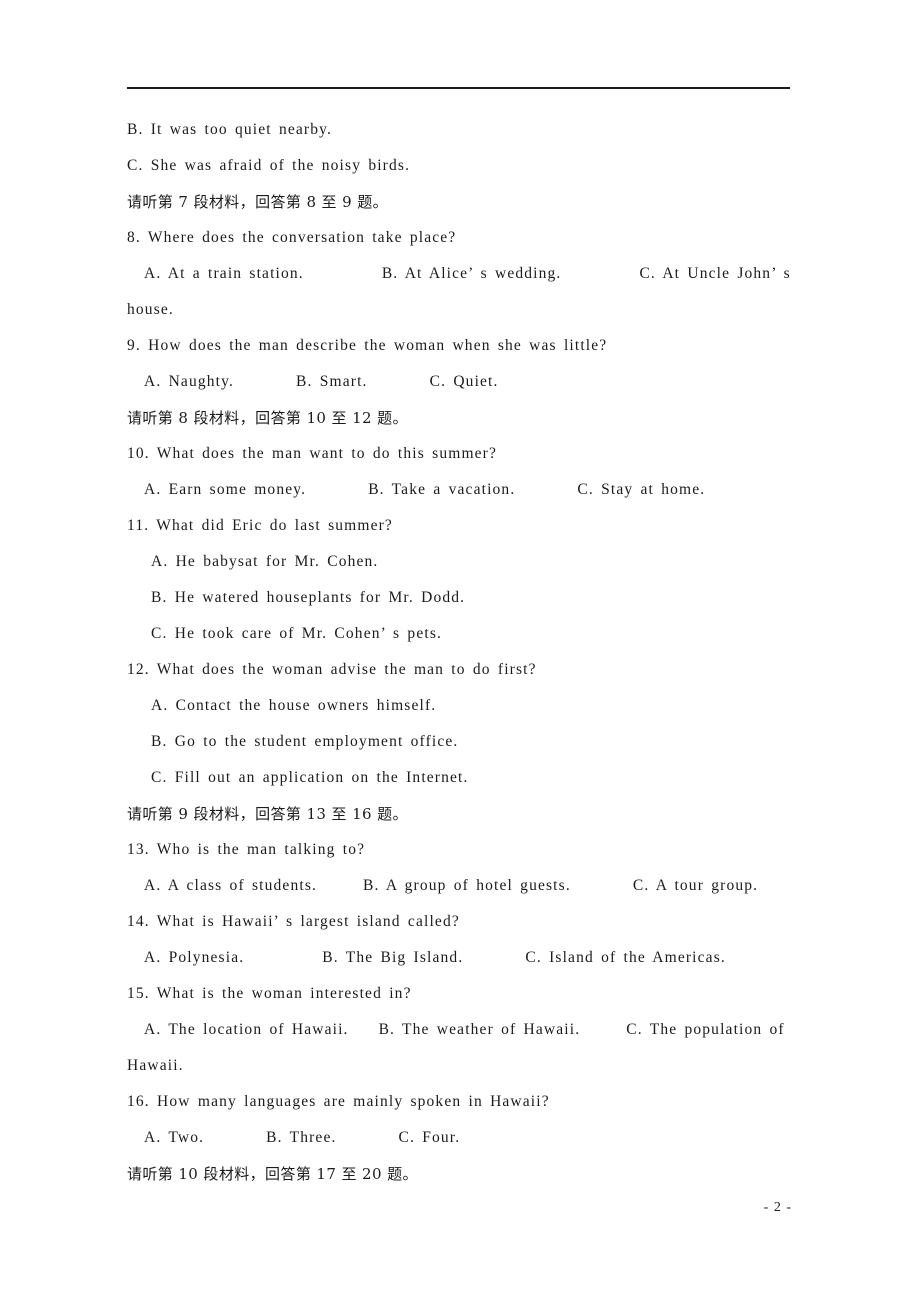  Describe the element at coordinates (230, 886) in the screenshot. I see `option-a: A. A class of students.` at that location.